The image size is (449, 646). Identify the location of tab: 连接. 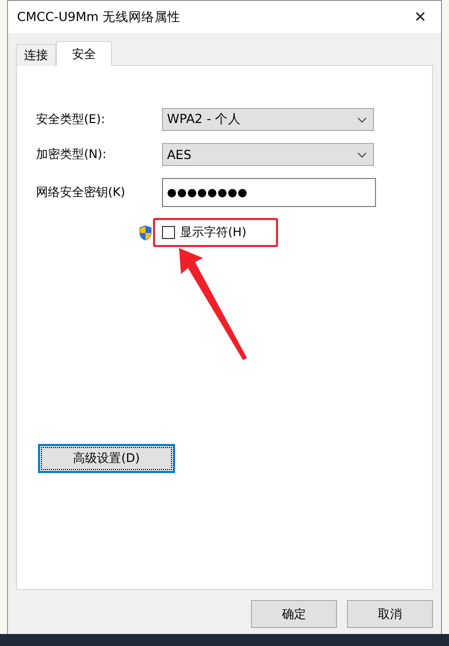
(36, 55).